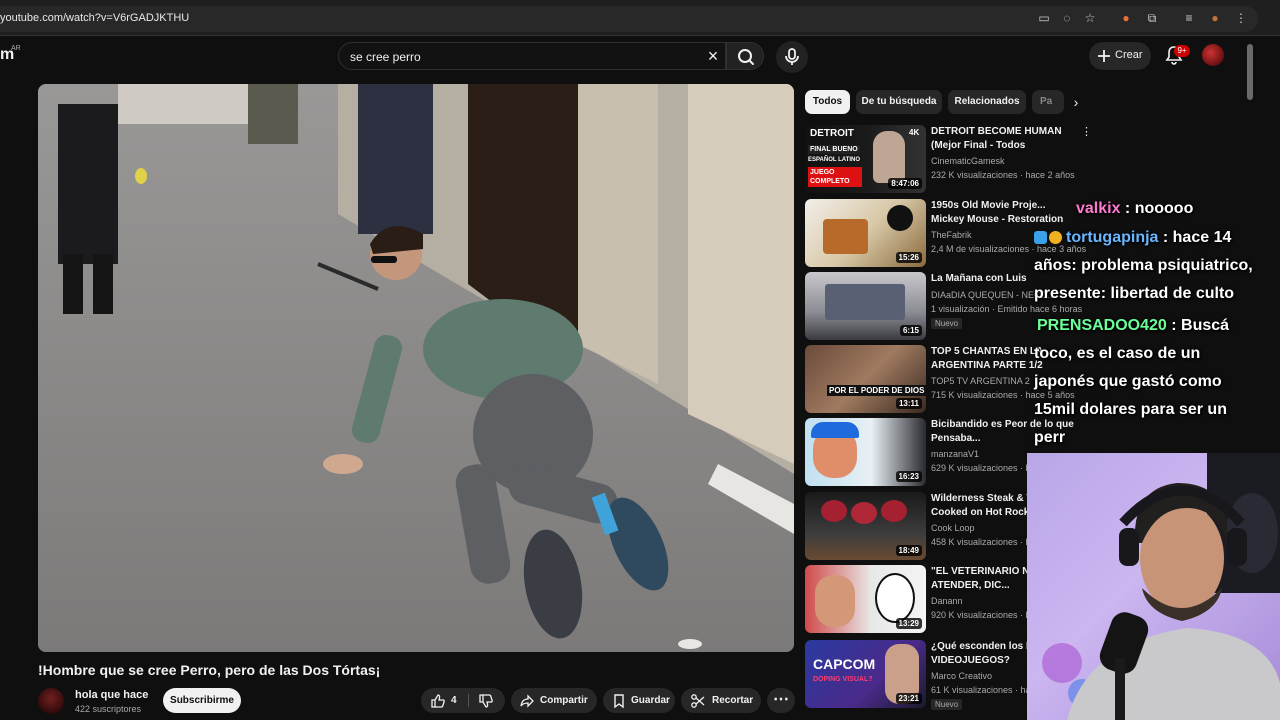 The image size is (1280, 720). Describe the element at coordinates (865, 599) in the screenshot. I see `video-thumbnail: 13:29` at that location.